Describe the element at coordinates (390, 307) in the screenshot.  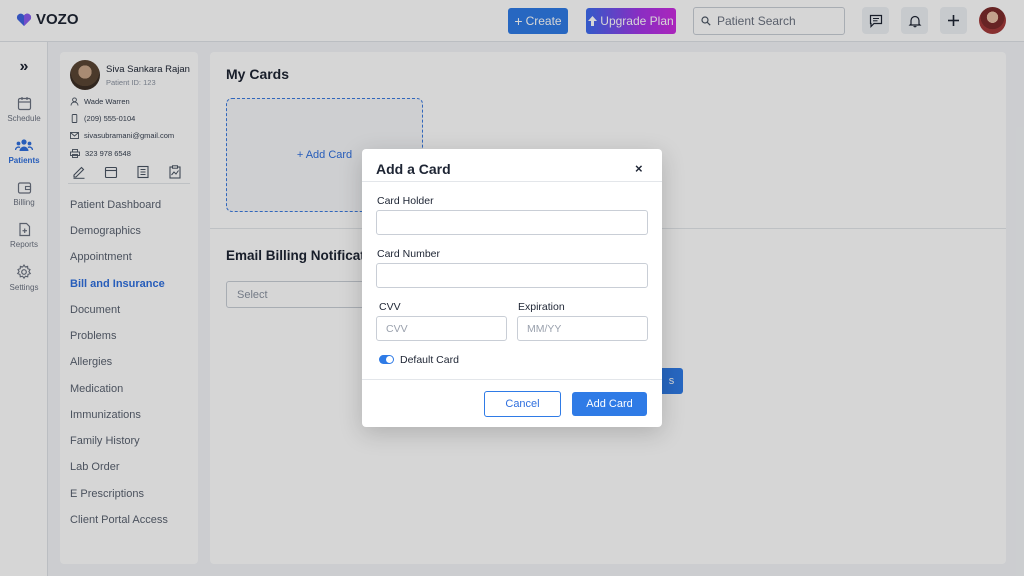
I see `cvv-label: CVV` at that location.